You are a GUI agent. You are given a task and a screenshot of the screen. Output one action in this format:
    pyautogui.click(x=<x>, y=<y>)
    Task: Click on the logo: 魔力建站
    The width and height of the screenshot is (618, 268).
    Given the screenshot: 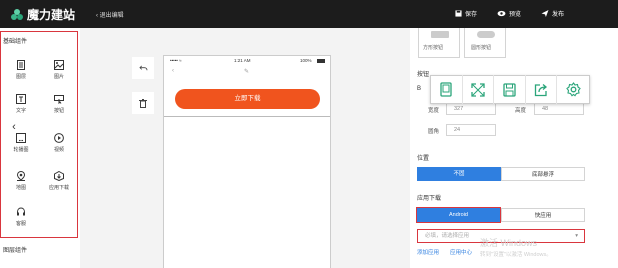 What is the action you would take?
    pyautogui.click(x=42, y=14)
    